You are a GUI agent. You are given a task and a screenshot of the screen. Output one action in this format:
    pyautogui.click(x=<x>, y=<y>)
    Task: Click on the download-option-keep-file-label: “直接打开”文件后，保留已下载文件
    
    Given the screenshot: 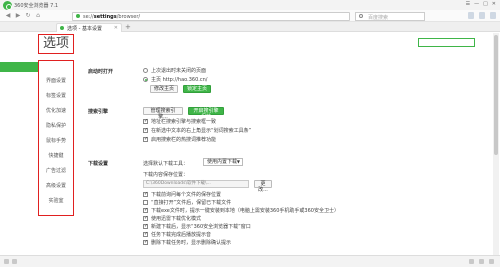 What is the action you would take?
    pyautogui.click(x=191, y=203)
    